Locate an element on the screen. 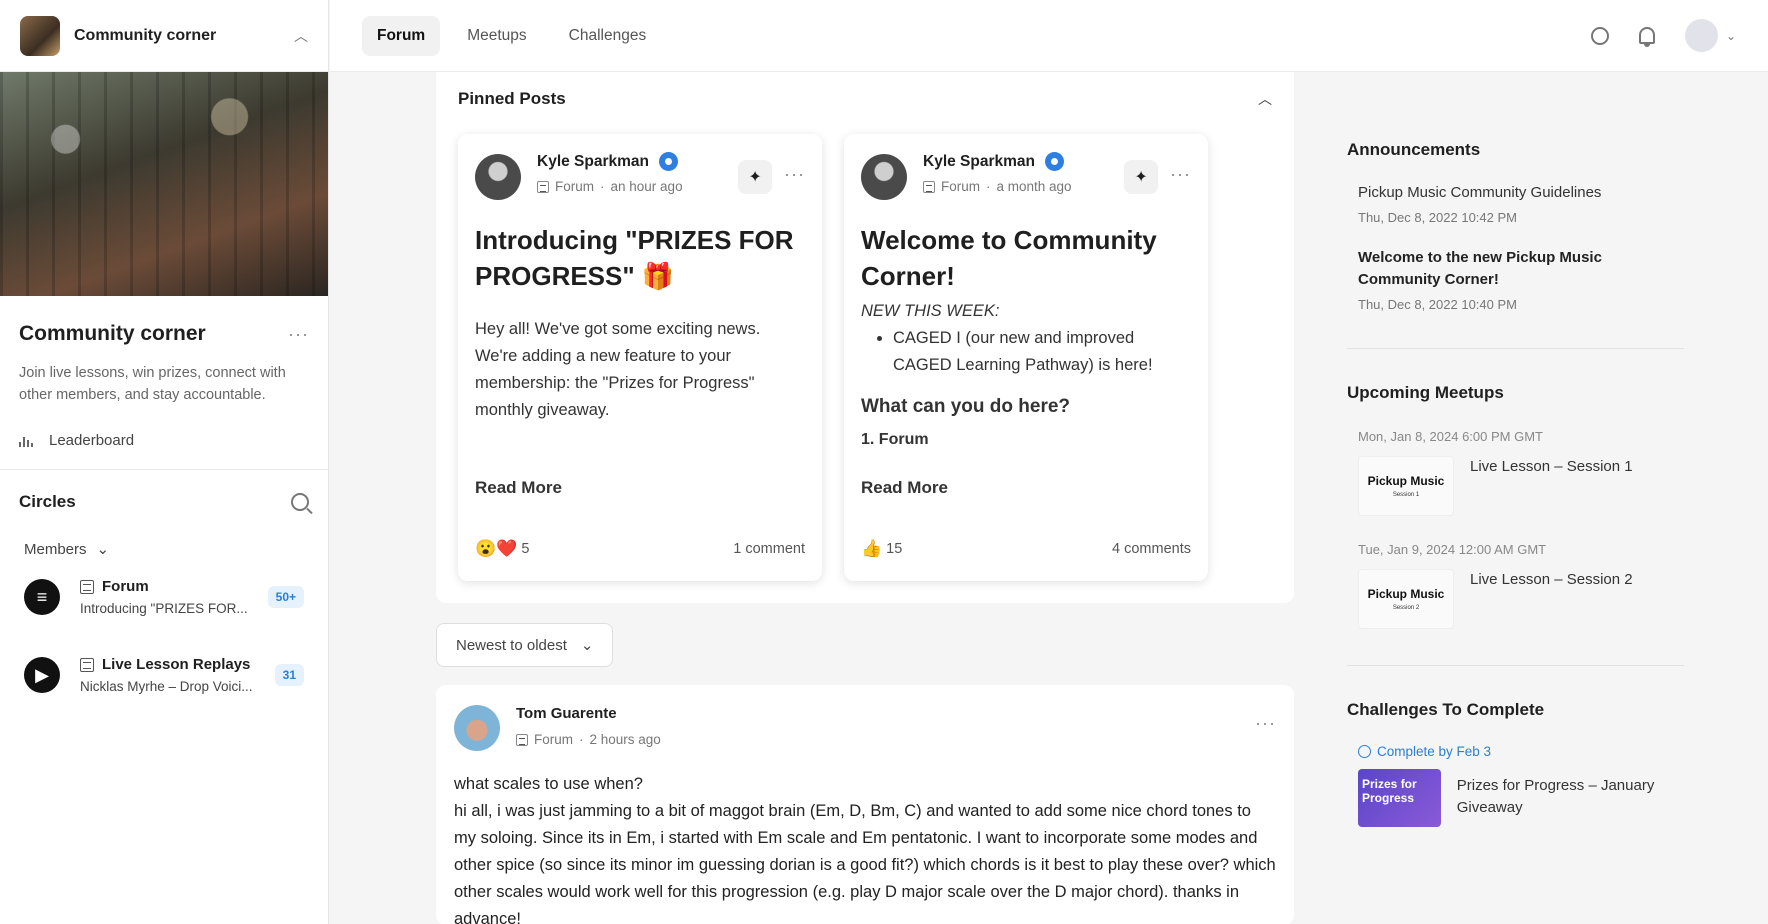  leaderboard-link: Leaderboard is located at coordinates (164, 440).